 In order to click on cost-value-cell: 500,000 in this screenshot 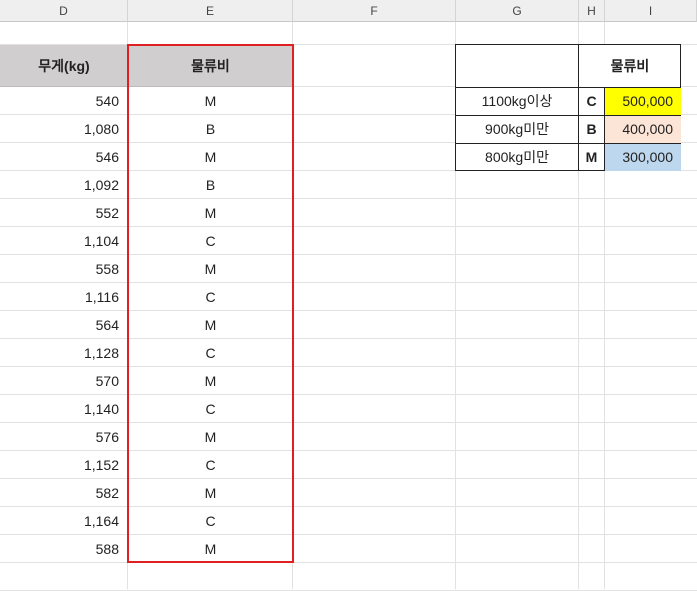, I will do `click(643, 101)`.